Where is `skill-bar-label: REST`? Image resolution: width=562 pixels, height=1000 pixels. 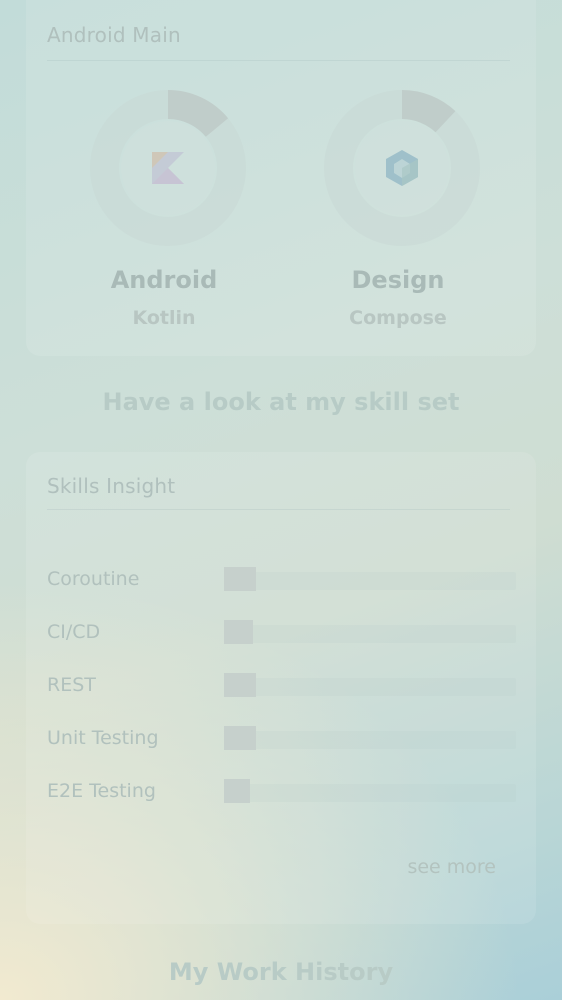
skill-bar-label: REST is located at coordinates (71, 685).